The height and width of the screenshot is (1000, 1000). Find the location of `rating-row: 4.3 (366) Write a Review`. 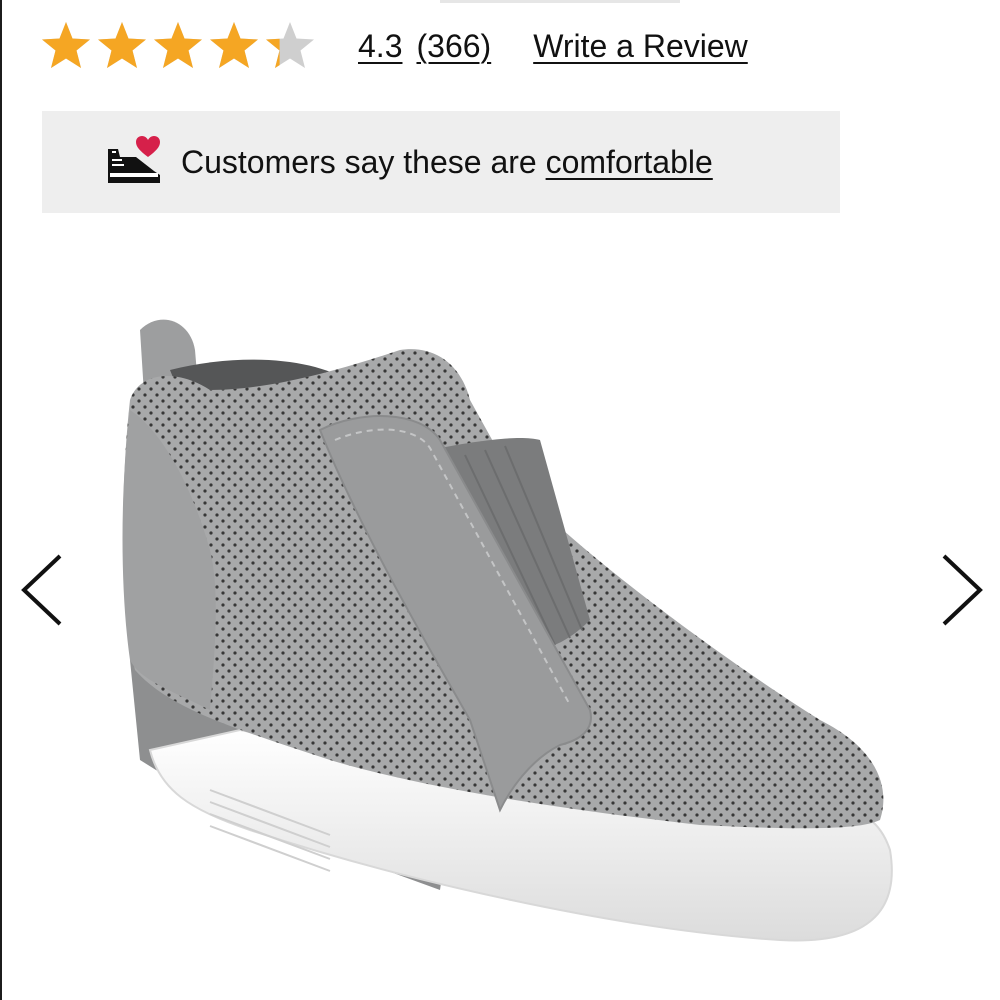

rating-row: 4.3 (366) Write a Review is located at coordinates (394, 46).